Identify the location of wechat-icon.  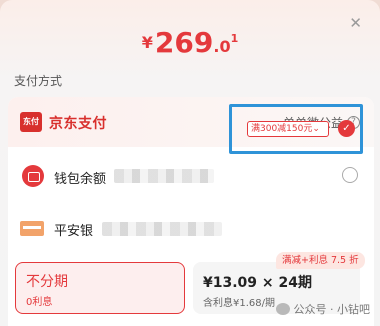
(282, 309).